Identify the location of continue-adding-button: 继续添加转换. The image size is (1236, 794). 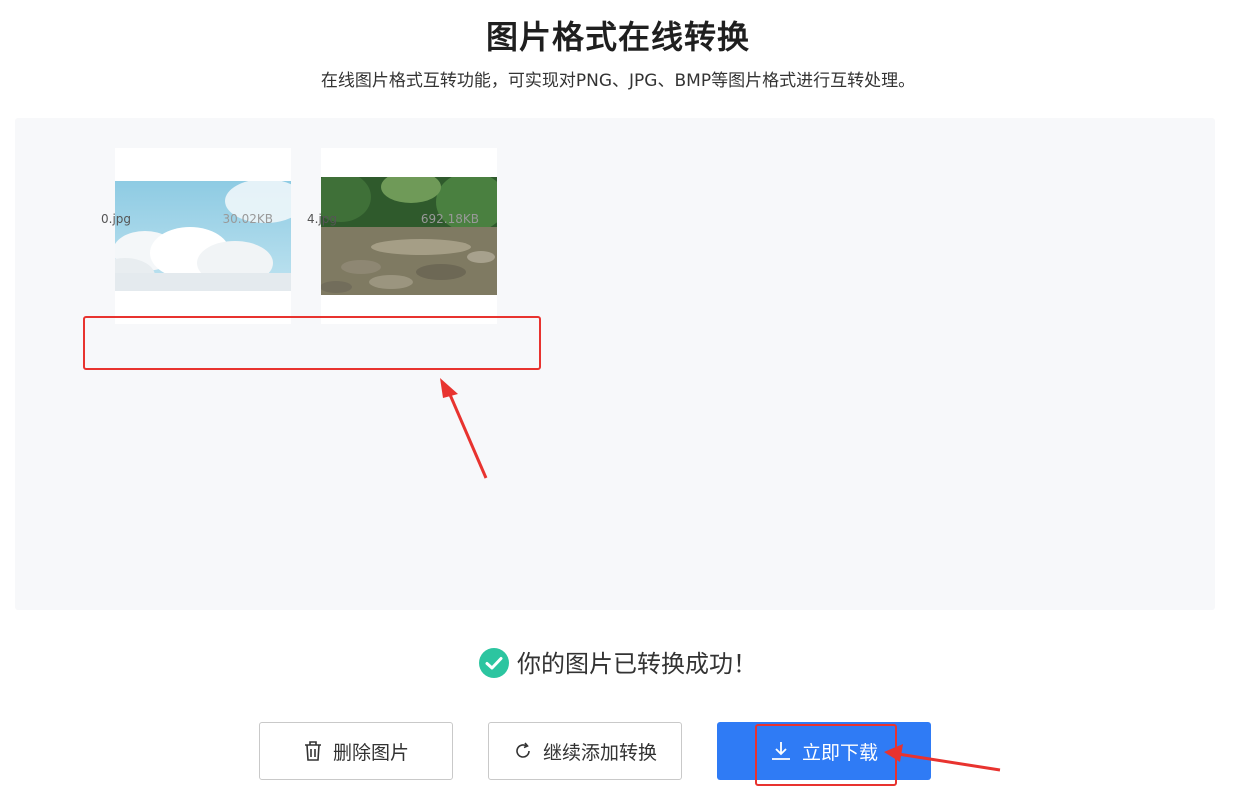
(585, 751).